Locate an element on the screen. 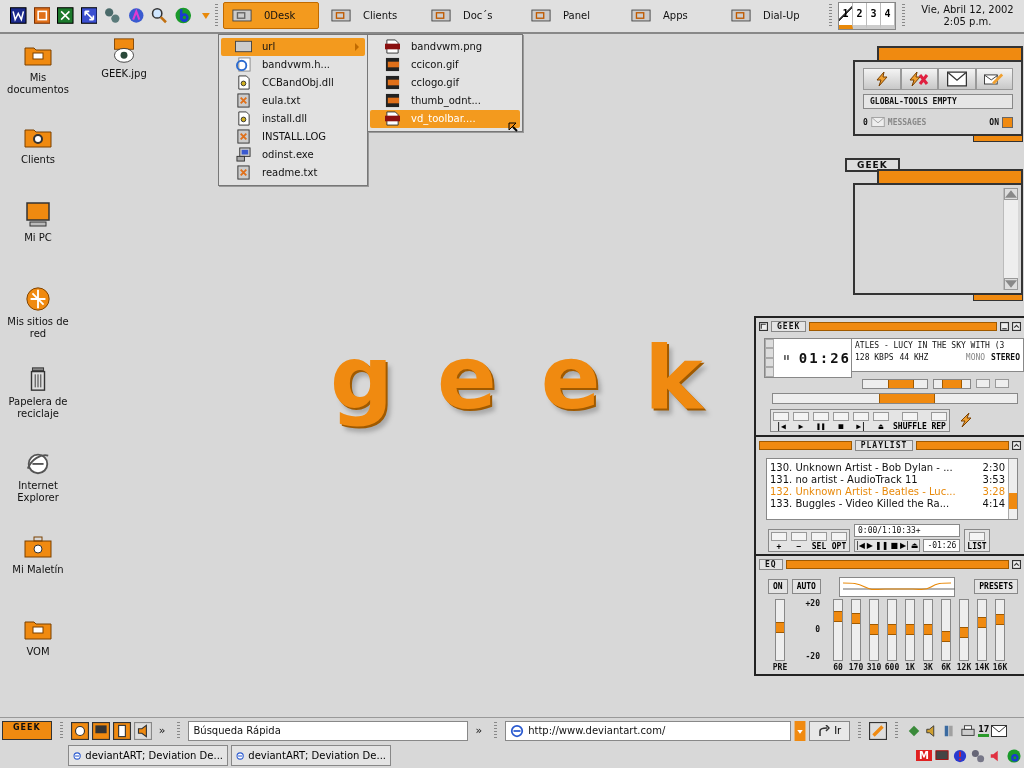 The height and width of the screenshot is (768, 1024). playlist-scrollbar is located at coordinates (1012, 488).